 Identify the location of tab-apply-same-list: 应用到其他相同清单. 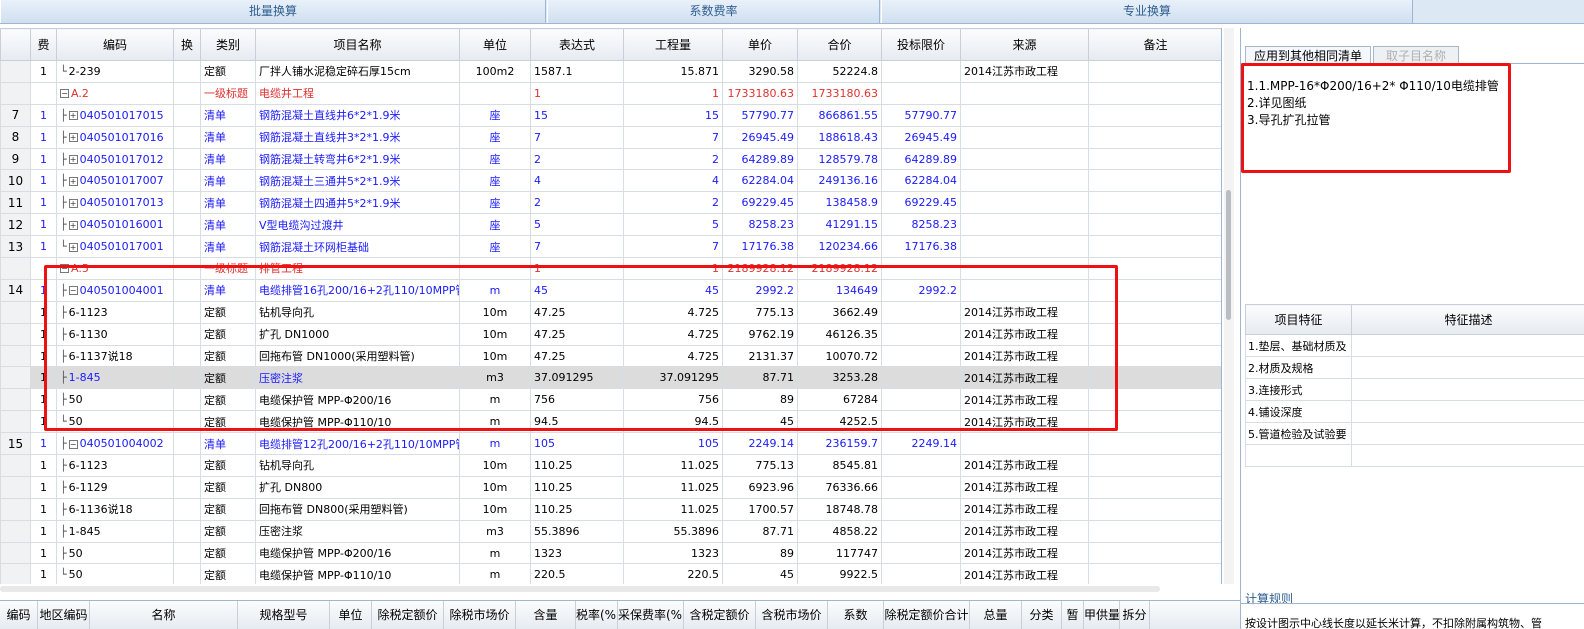
(1308, 55).